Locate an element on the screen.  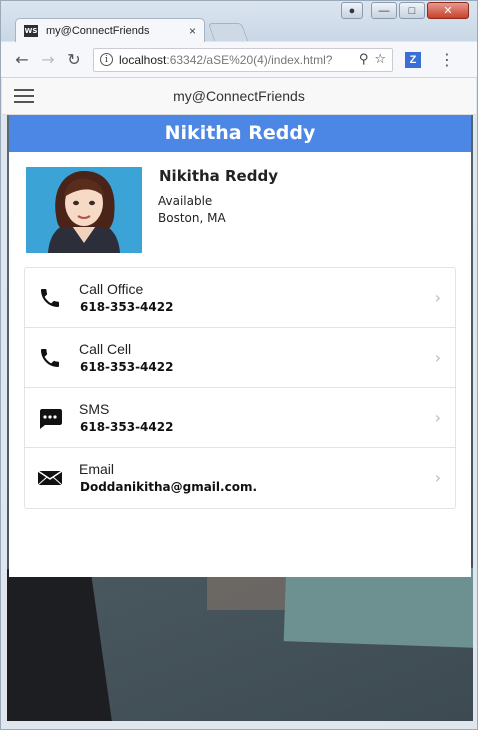
contact-method-label: SMS is located at coordinates (94, 409).